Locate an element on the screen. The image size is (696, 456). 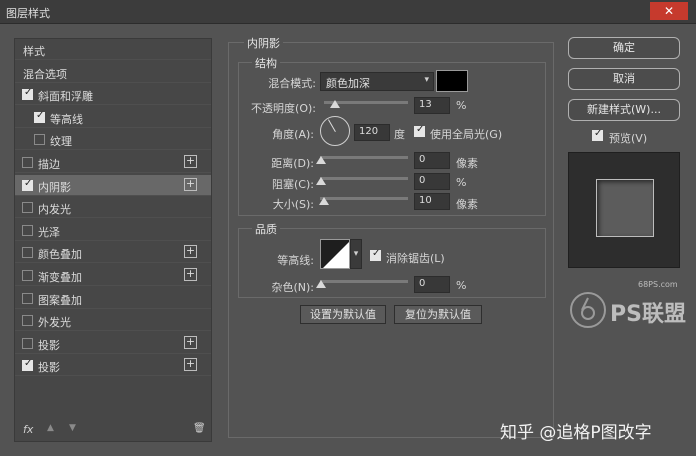
opacity-unit: % is located at coordinates (461, 105).